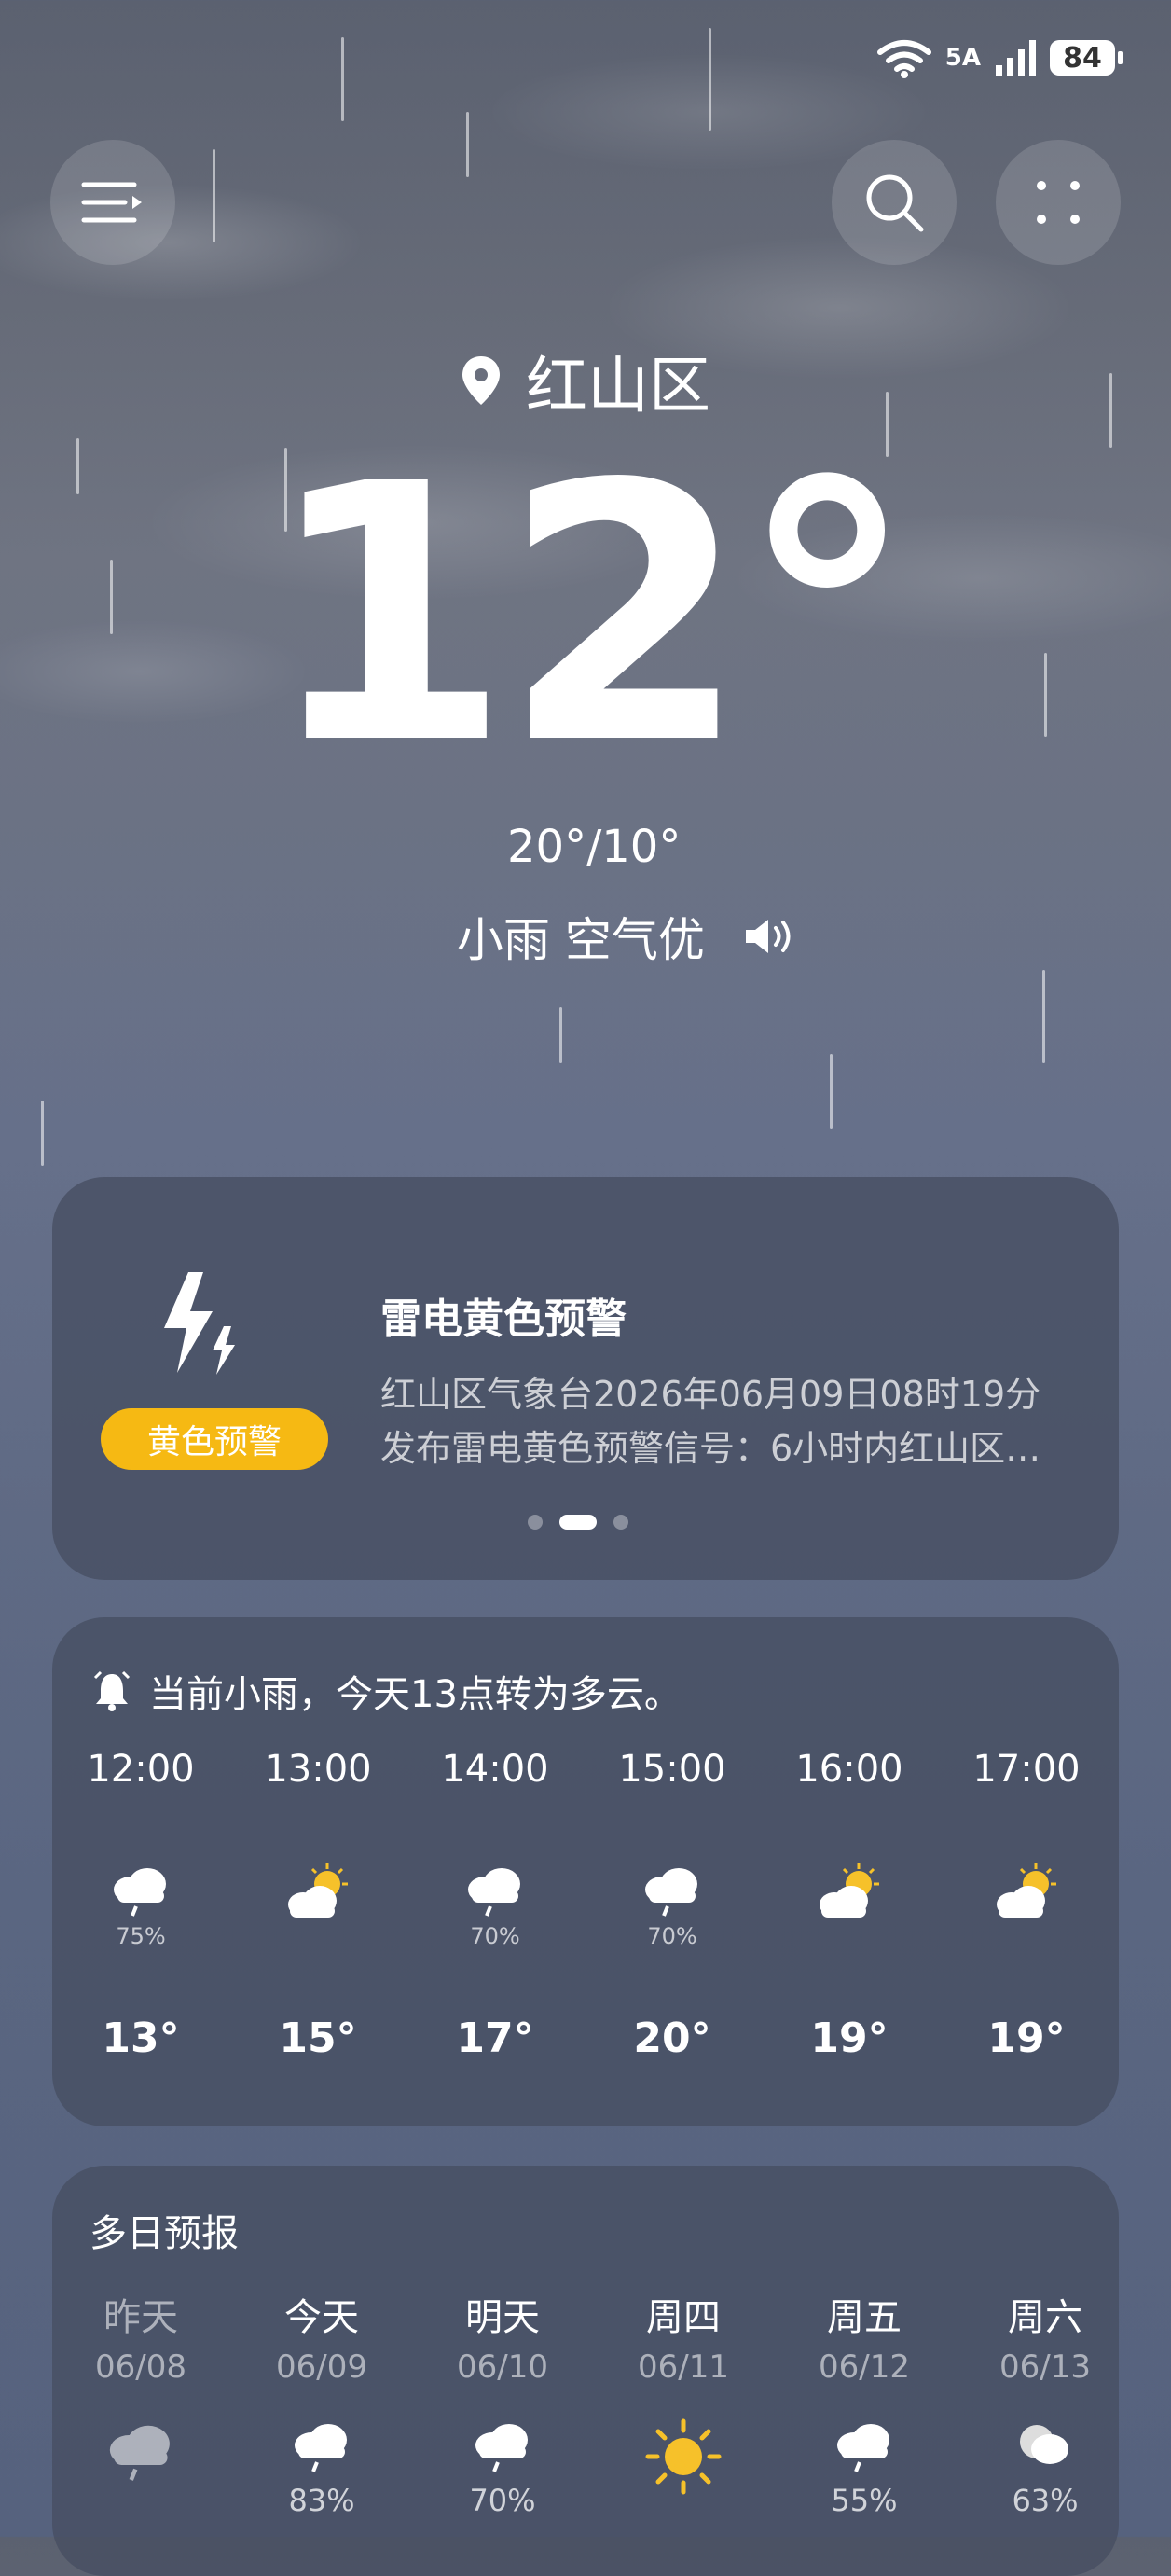  I want to click on page-indicator, so click(578, 1522).